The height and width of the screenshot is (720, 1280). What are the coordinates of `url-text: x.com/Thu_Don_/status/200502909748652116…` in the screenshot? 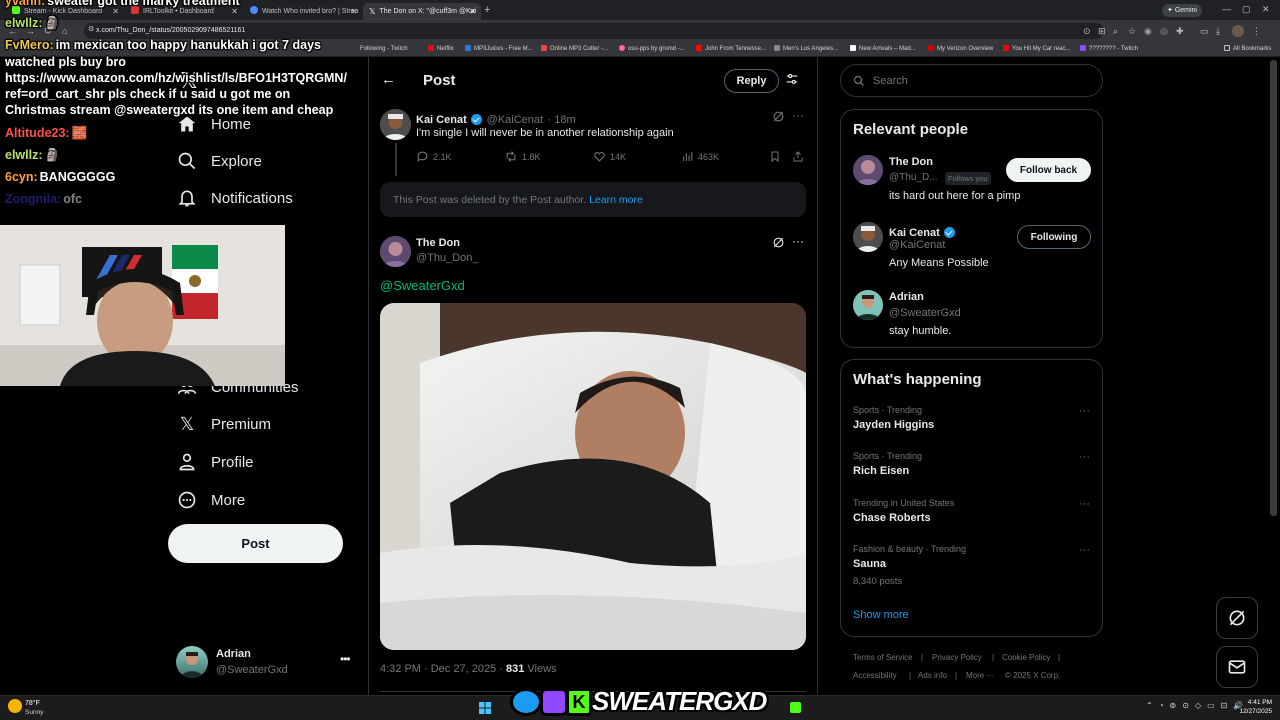 It's located at (170, 31).